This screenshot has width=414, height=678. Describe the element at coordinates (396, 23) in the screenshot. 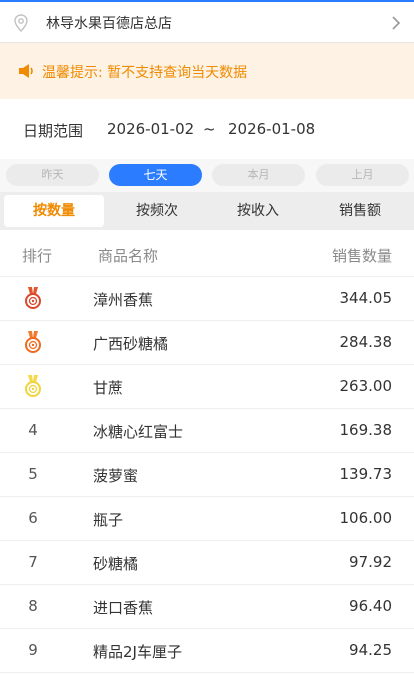

I see `chevron-right-icon` at that location.